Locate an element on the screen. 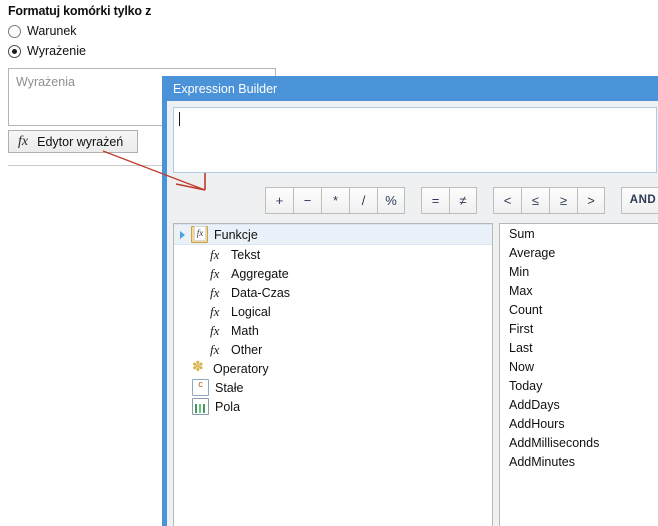  radio-label-warunek: Warunek is located at coordinates (52, 31).